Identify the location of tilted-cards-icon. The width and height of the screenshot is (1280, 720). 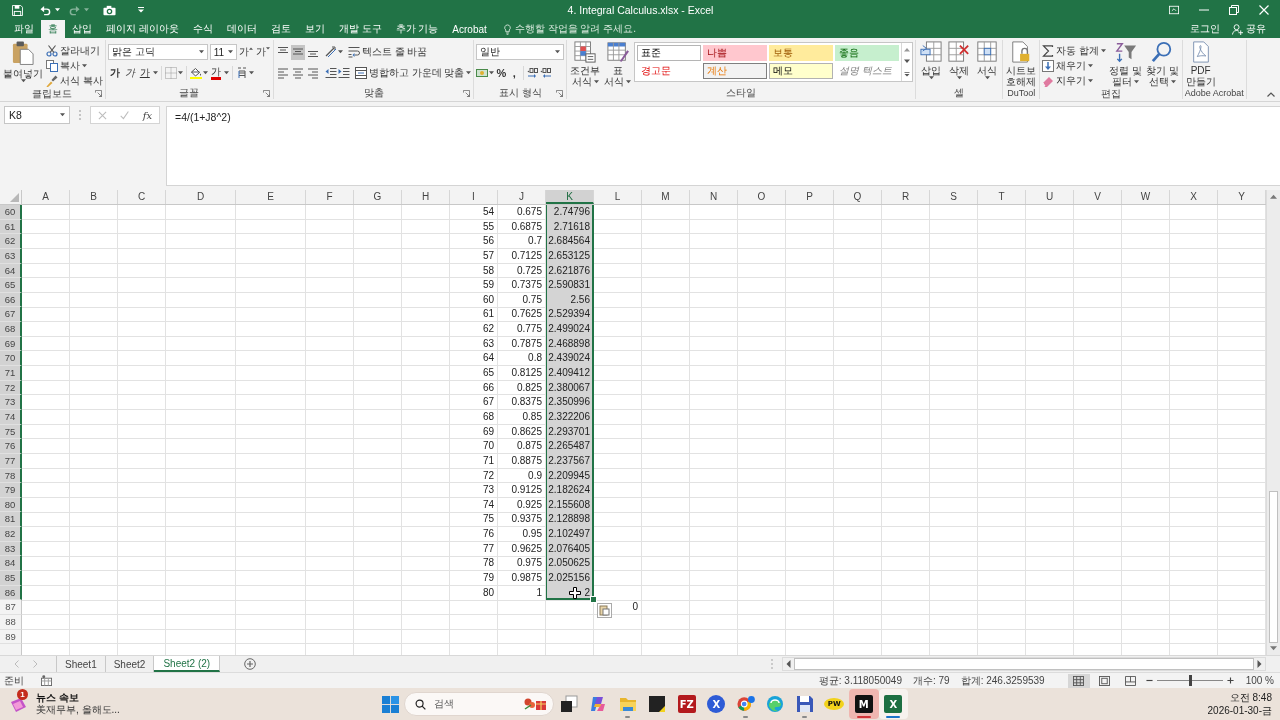
(18, 705).